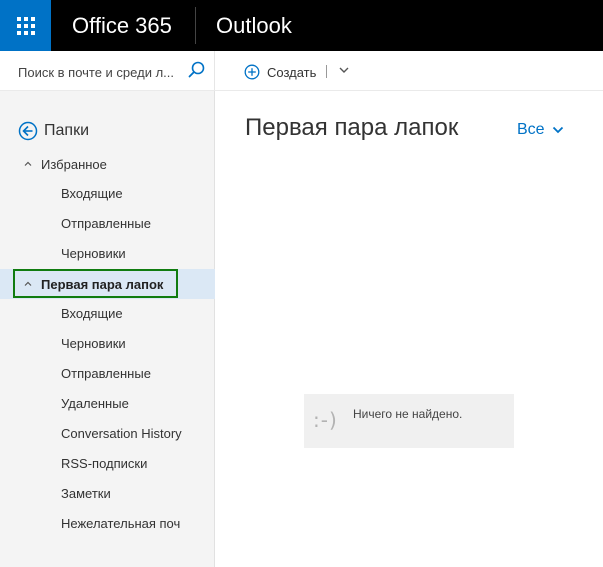 Image resolution: width=603 pixels, height=567 pixels. Describe the element at coordinates (408, 414) in the screenshot. I see `empty-message: Ничего не найдено.` at that location.